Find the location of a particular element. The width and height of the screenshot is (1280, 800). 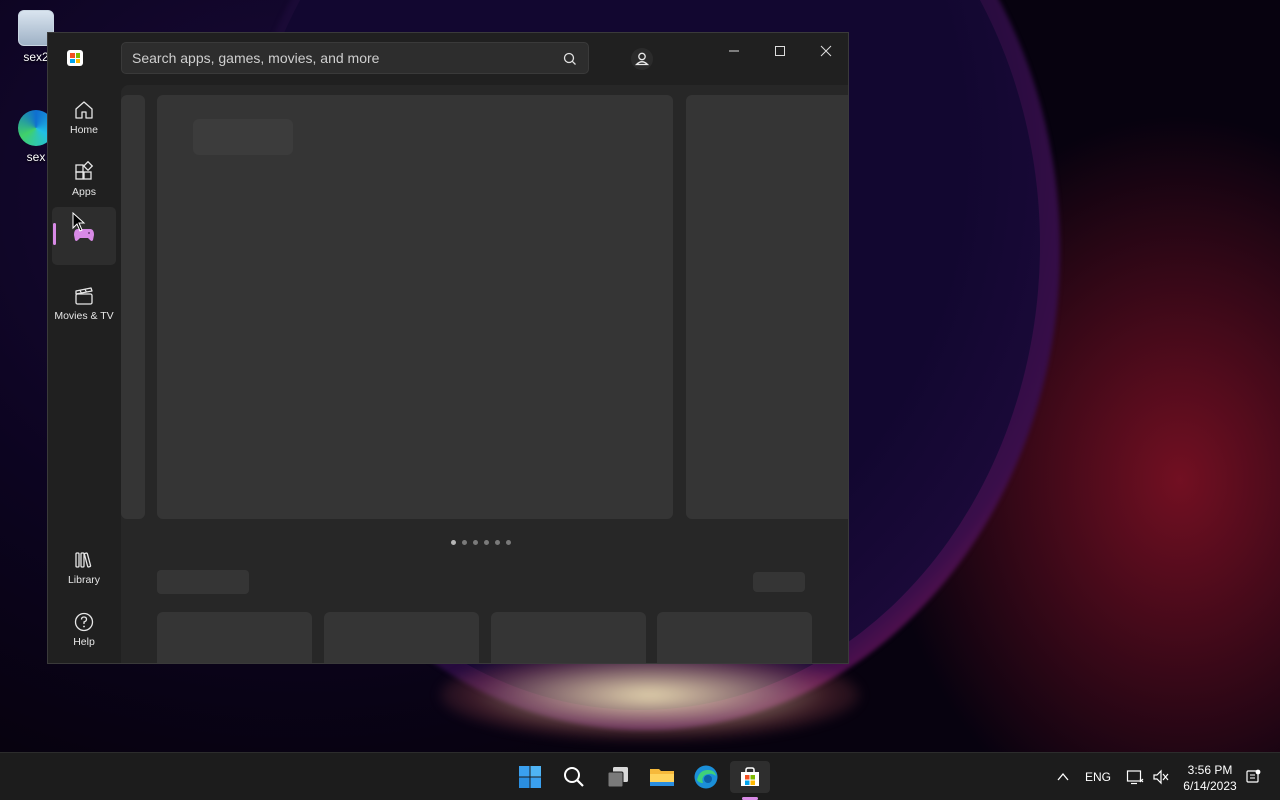

taskbar-search-button is located at coordinates (574, 777).